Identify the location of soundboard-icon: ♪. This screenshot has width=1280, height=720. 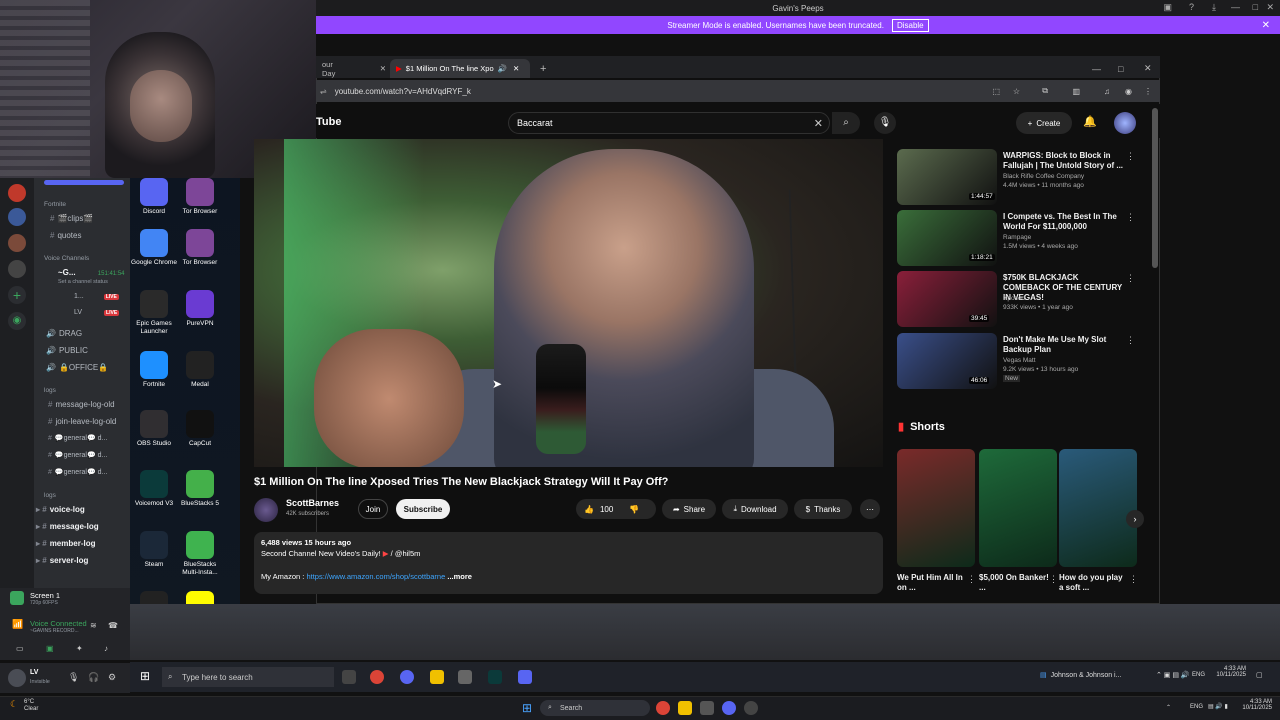
(106, 648).